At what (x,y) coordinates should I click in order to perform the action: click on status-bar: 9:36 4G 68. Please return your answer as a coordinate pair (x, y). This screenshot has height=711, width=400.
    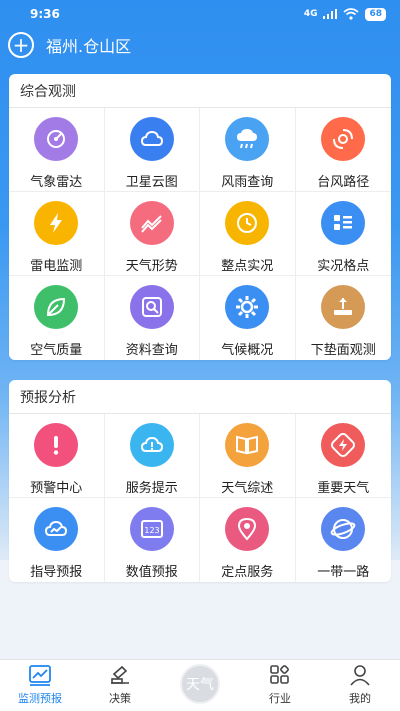
    Looking at the image, I should click on (200, 14).